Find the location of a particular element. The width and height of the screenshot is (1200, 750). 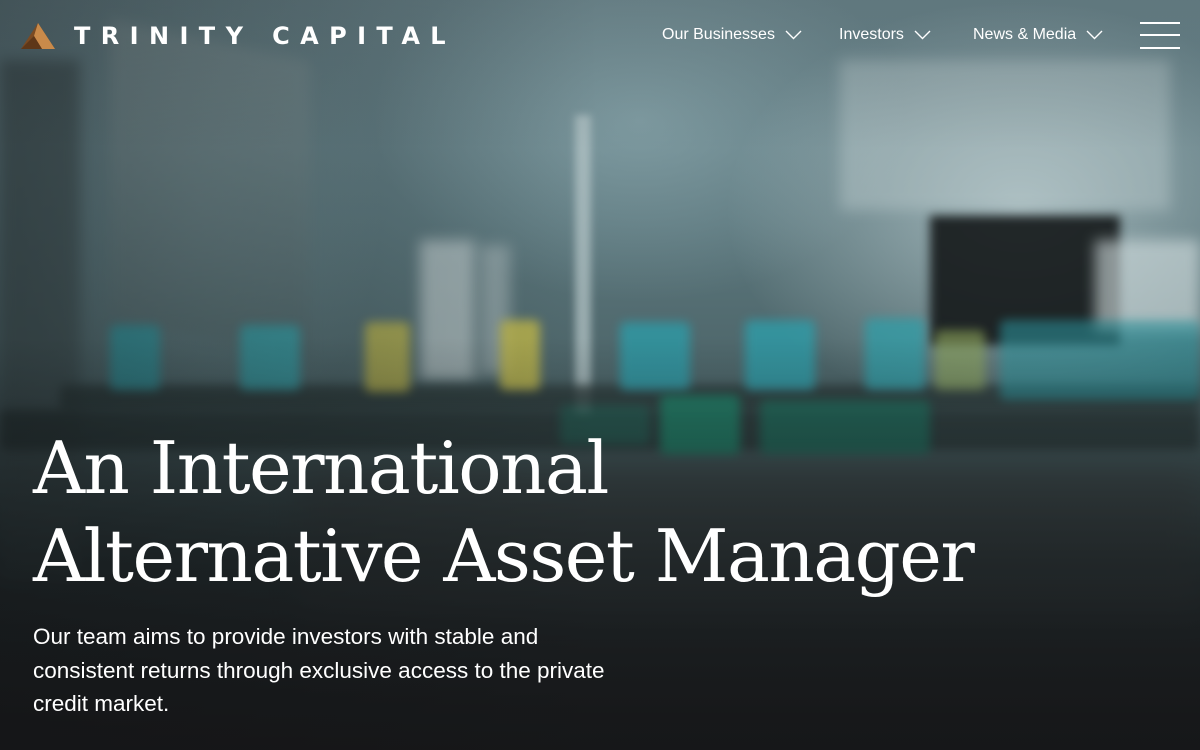

nav-item-investors: Investors is located at coordinates (885, 35).